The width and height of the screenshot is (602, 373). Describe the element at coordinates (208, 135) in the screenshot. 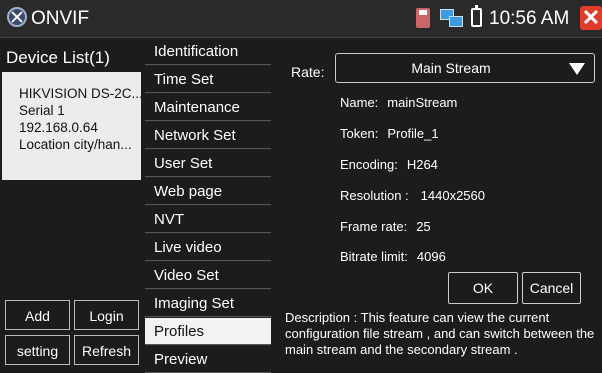

I see `menu-item-network-set: Network Set` at that location.